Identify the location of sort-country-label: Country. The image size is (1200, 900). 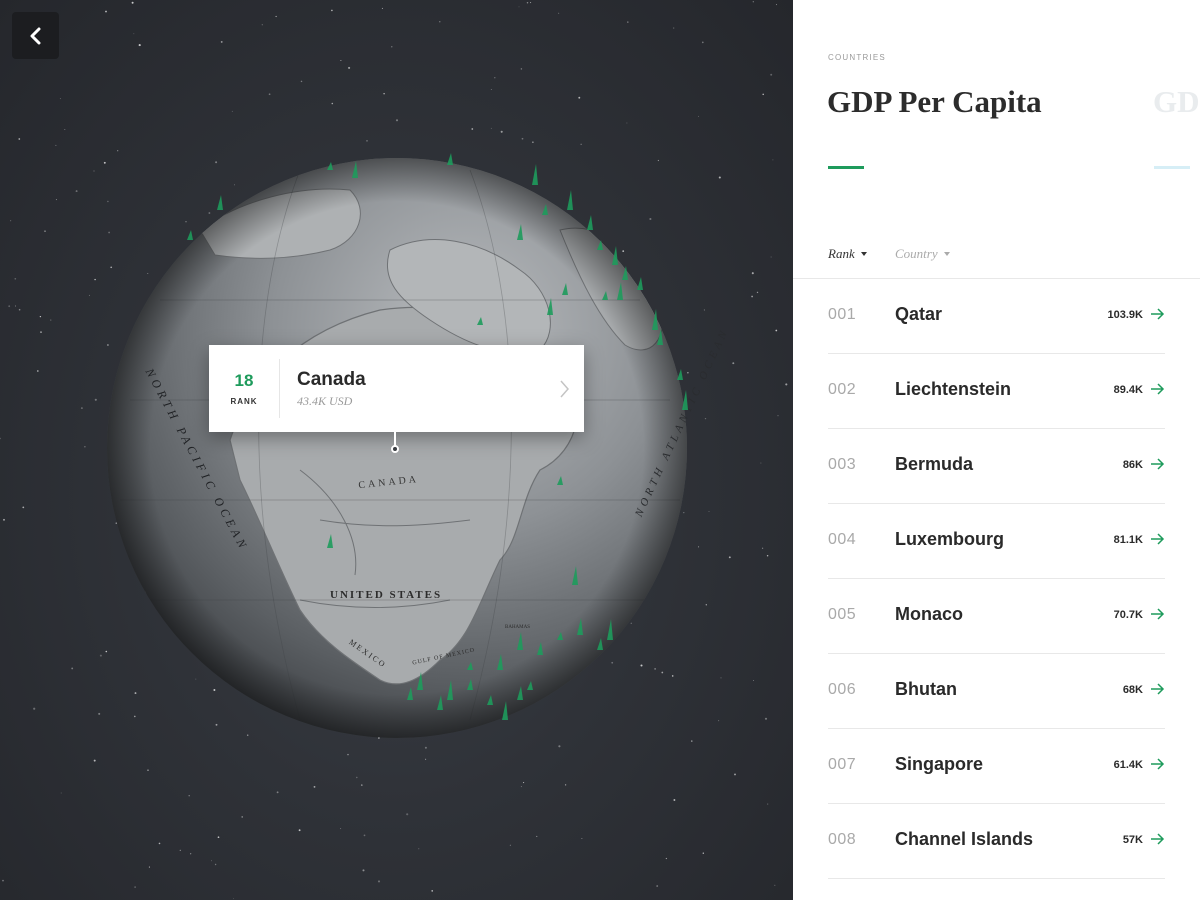
(916, 253).